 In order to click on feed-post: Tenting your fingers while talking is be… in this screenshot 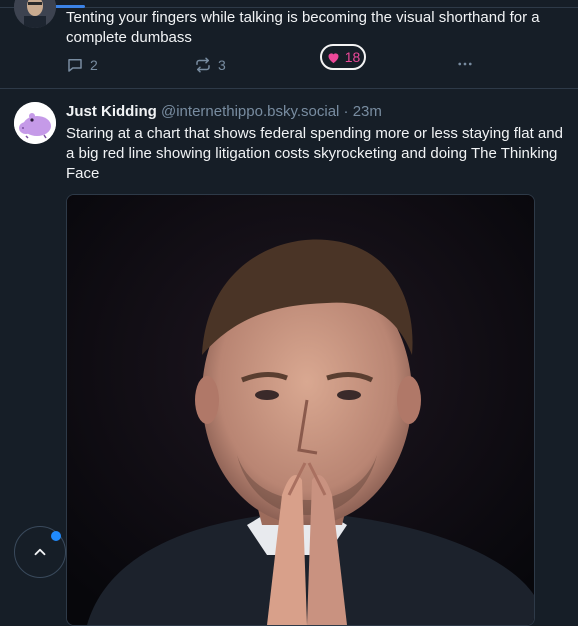, I will do `click(289, 44)`.